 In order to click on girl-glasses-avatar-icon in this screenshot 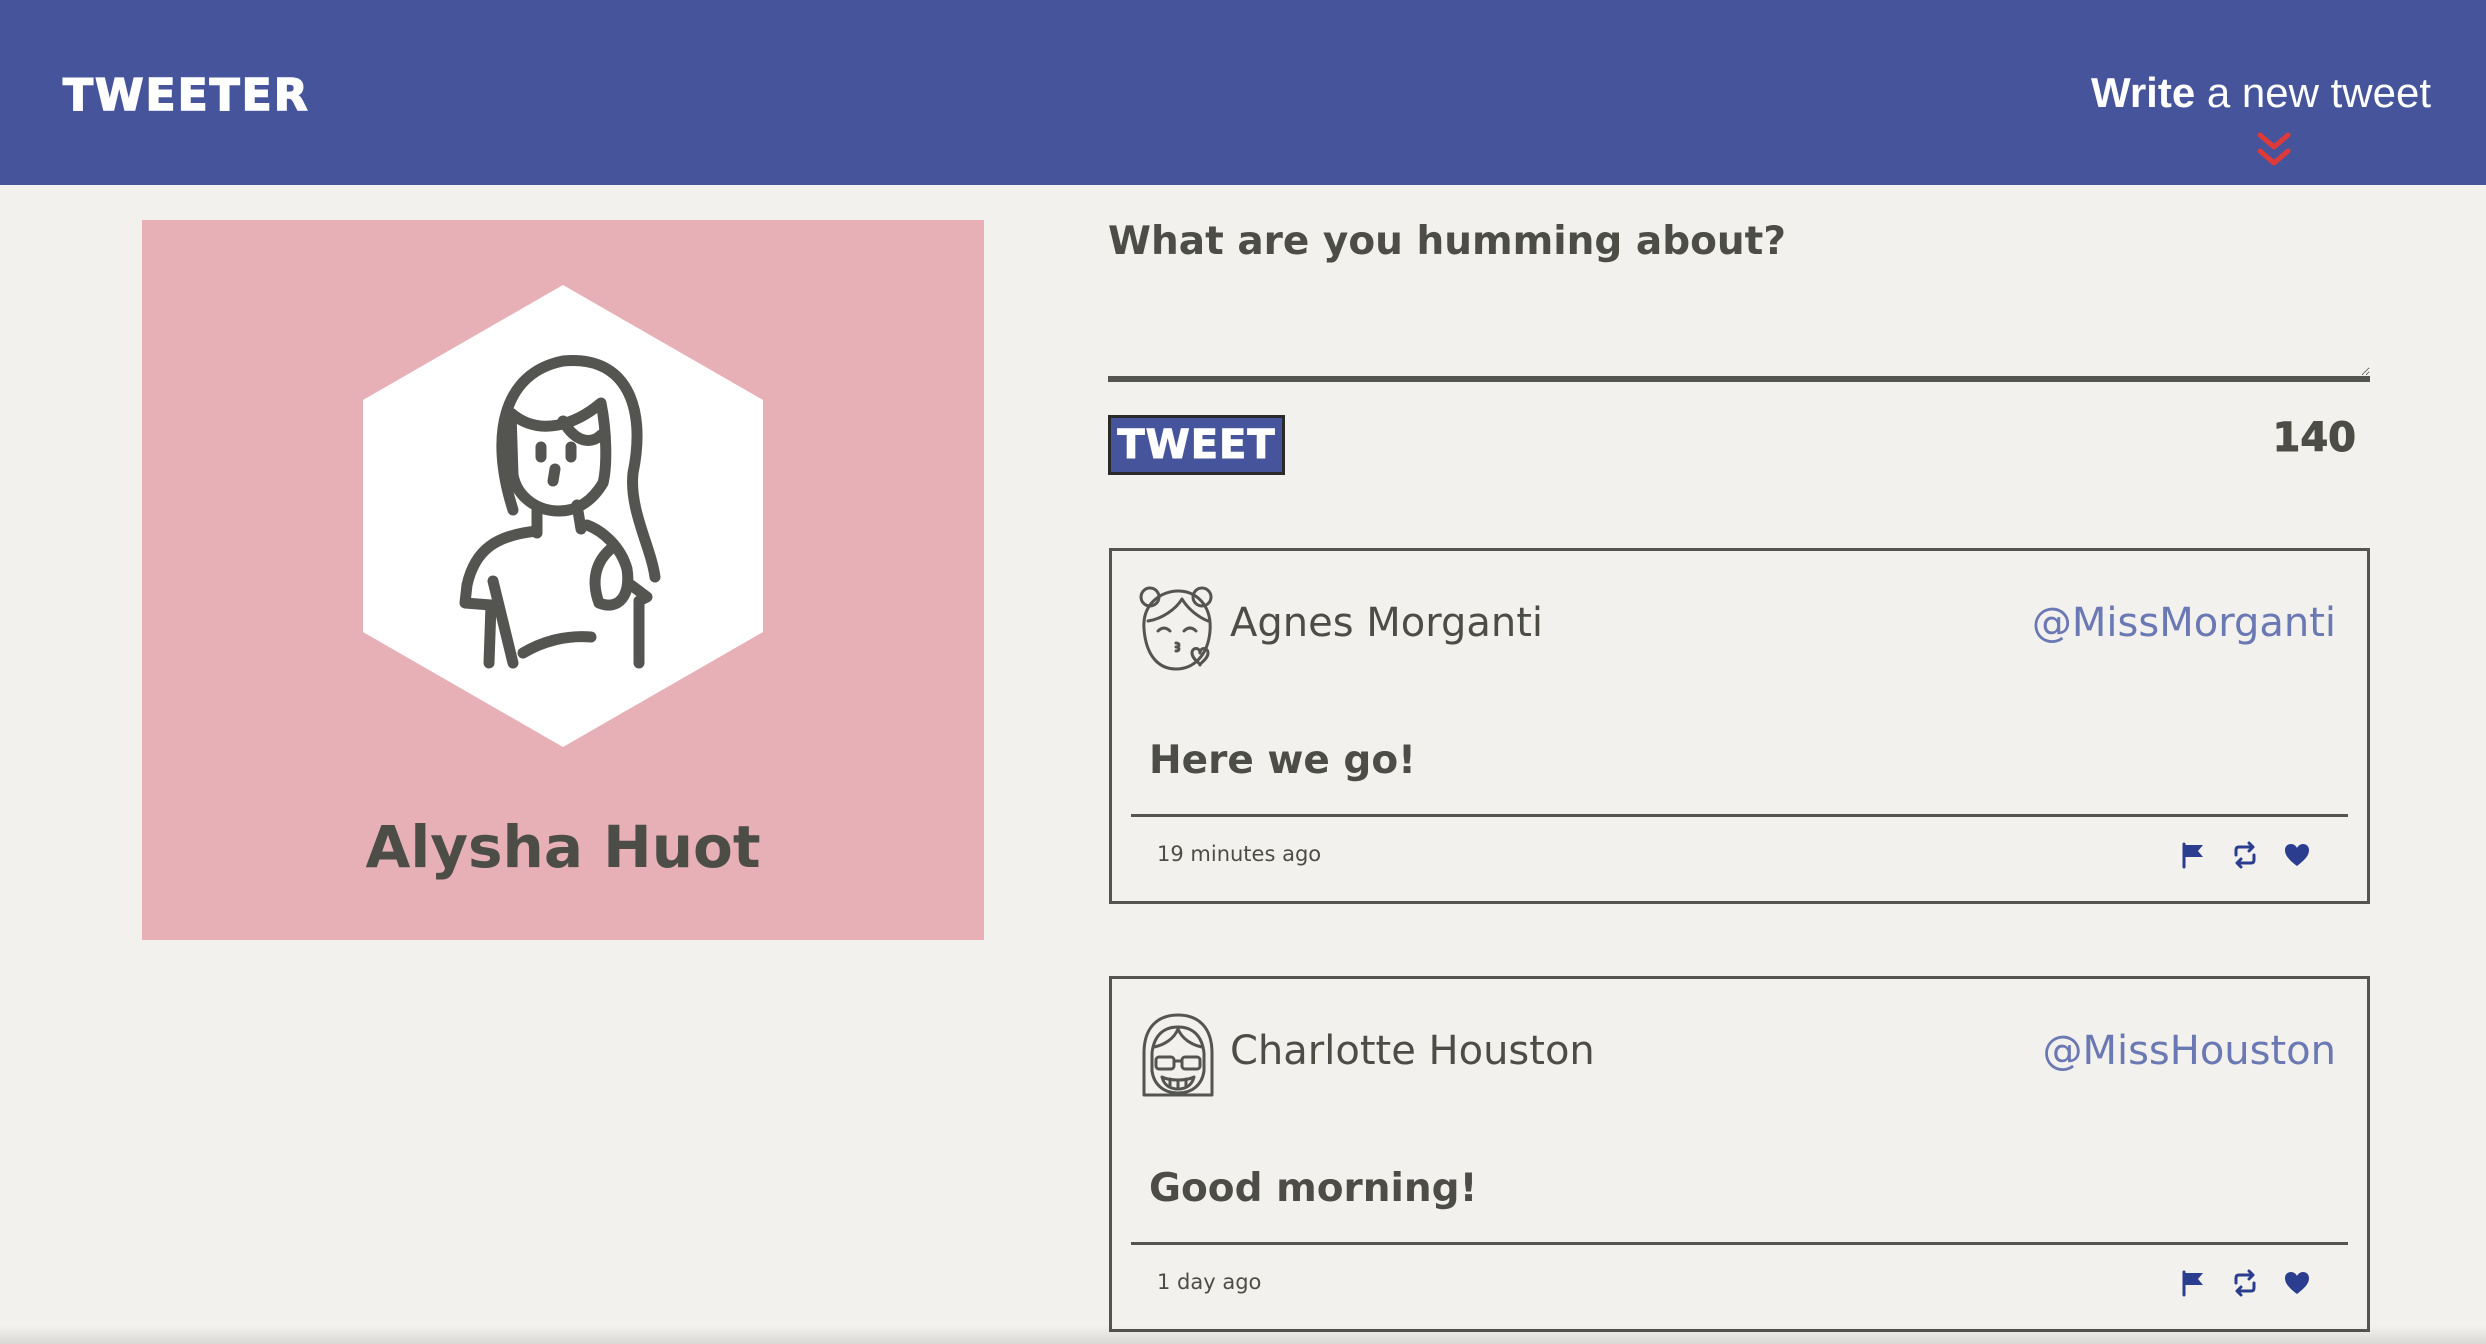, I will do `click(1178, 1055)`.